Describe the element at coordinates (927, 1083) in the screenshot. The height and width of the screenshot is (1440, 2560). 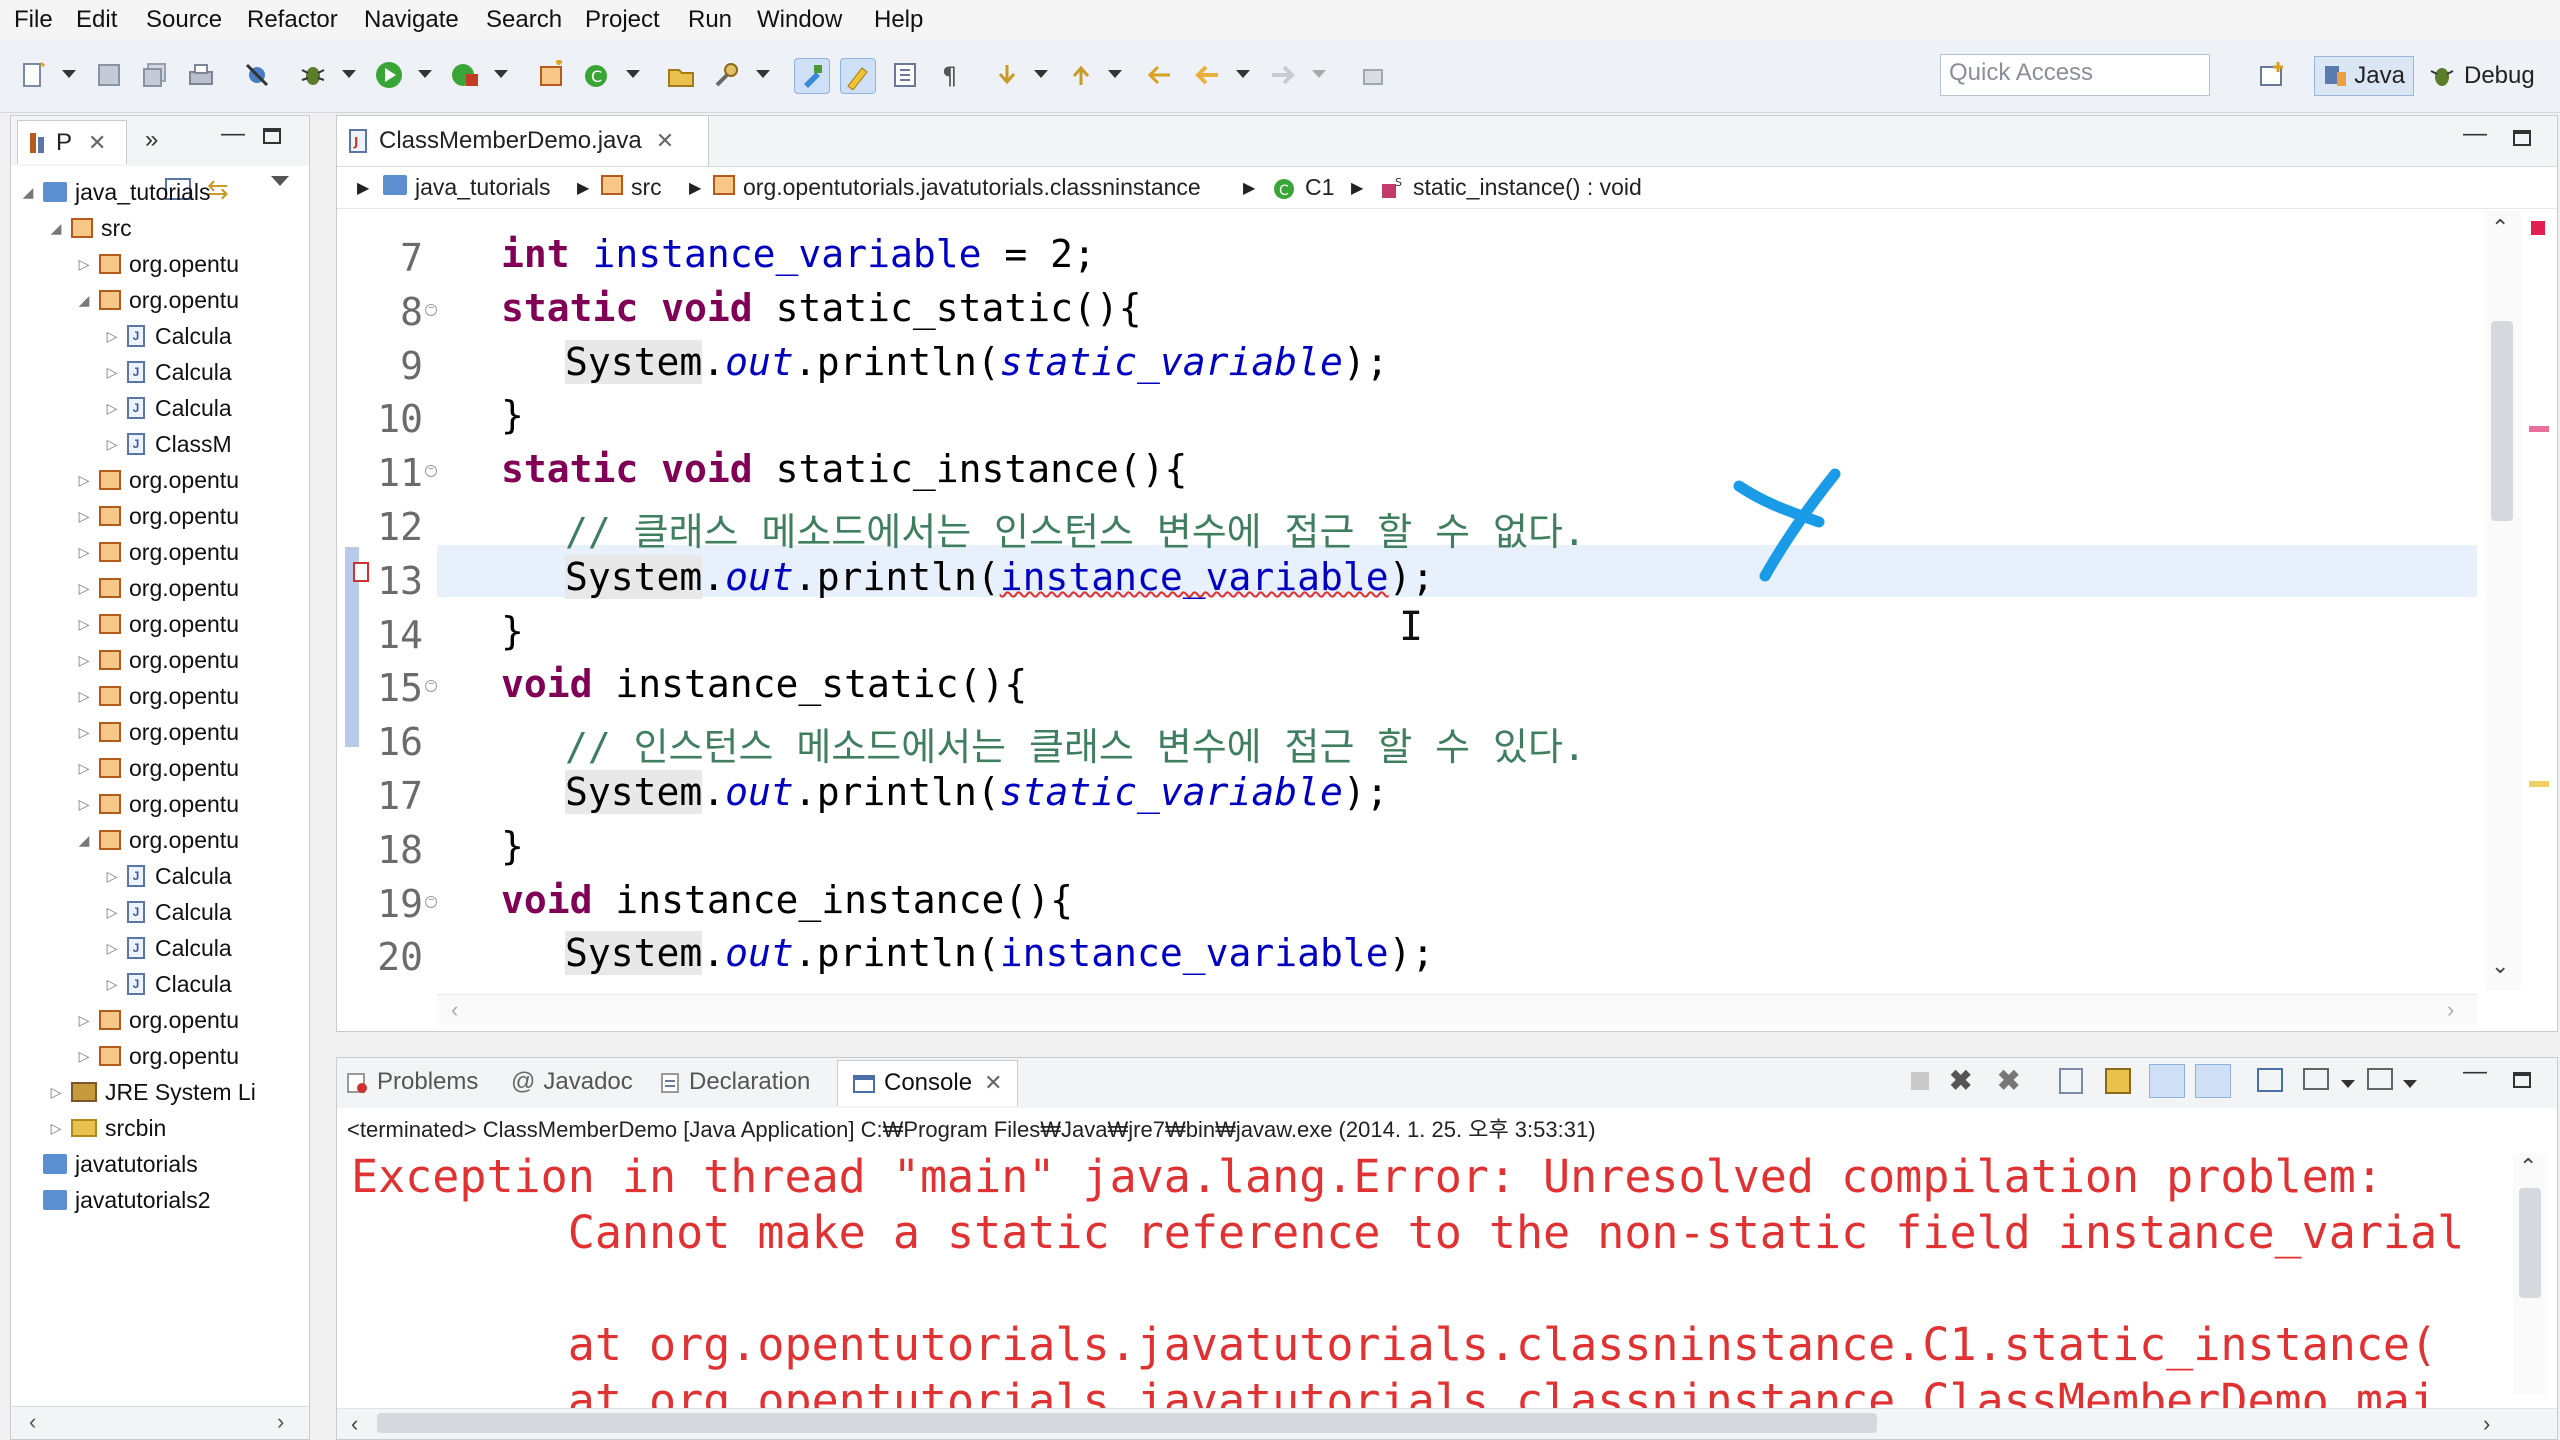
I see `tab-console: Console ✕` at that location.